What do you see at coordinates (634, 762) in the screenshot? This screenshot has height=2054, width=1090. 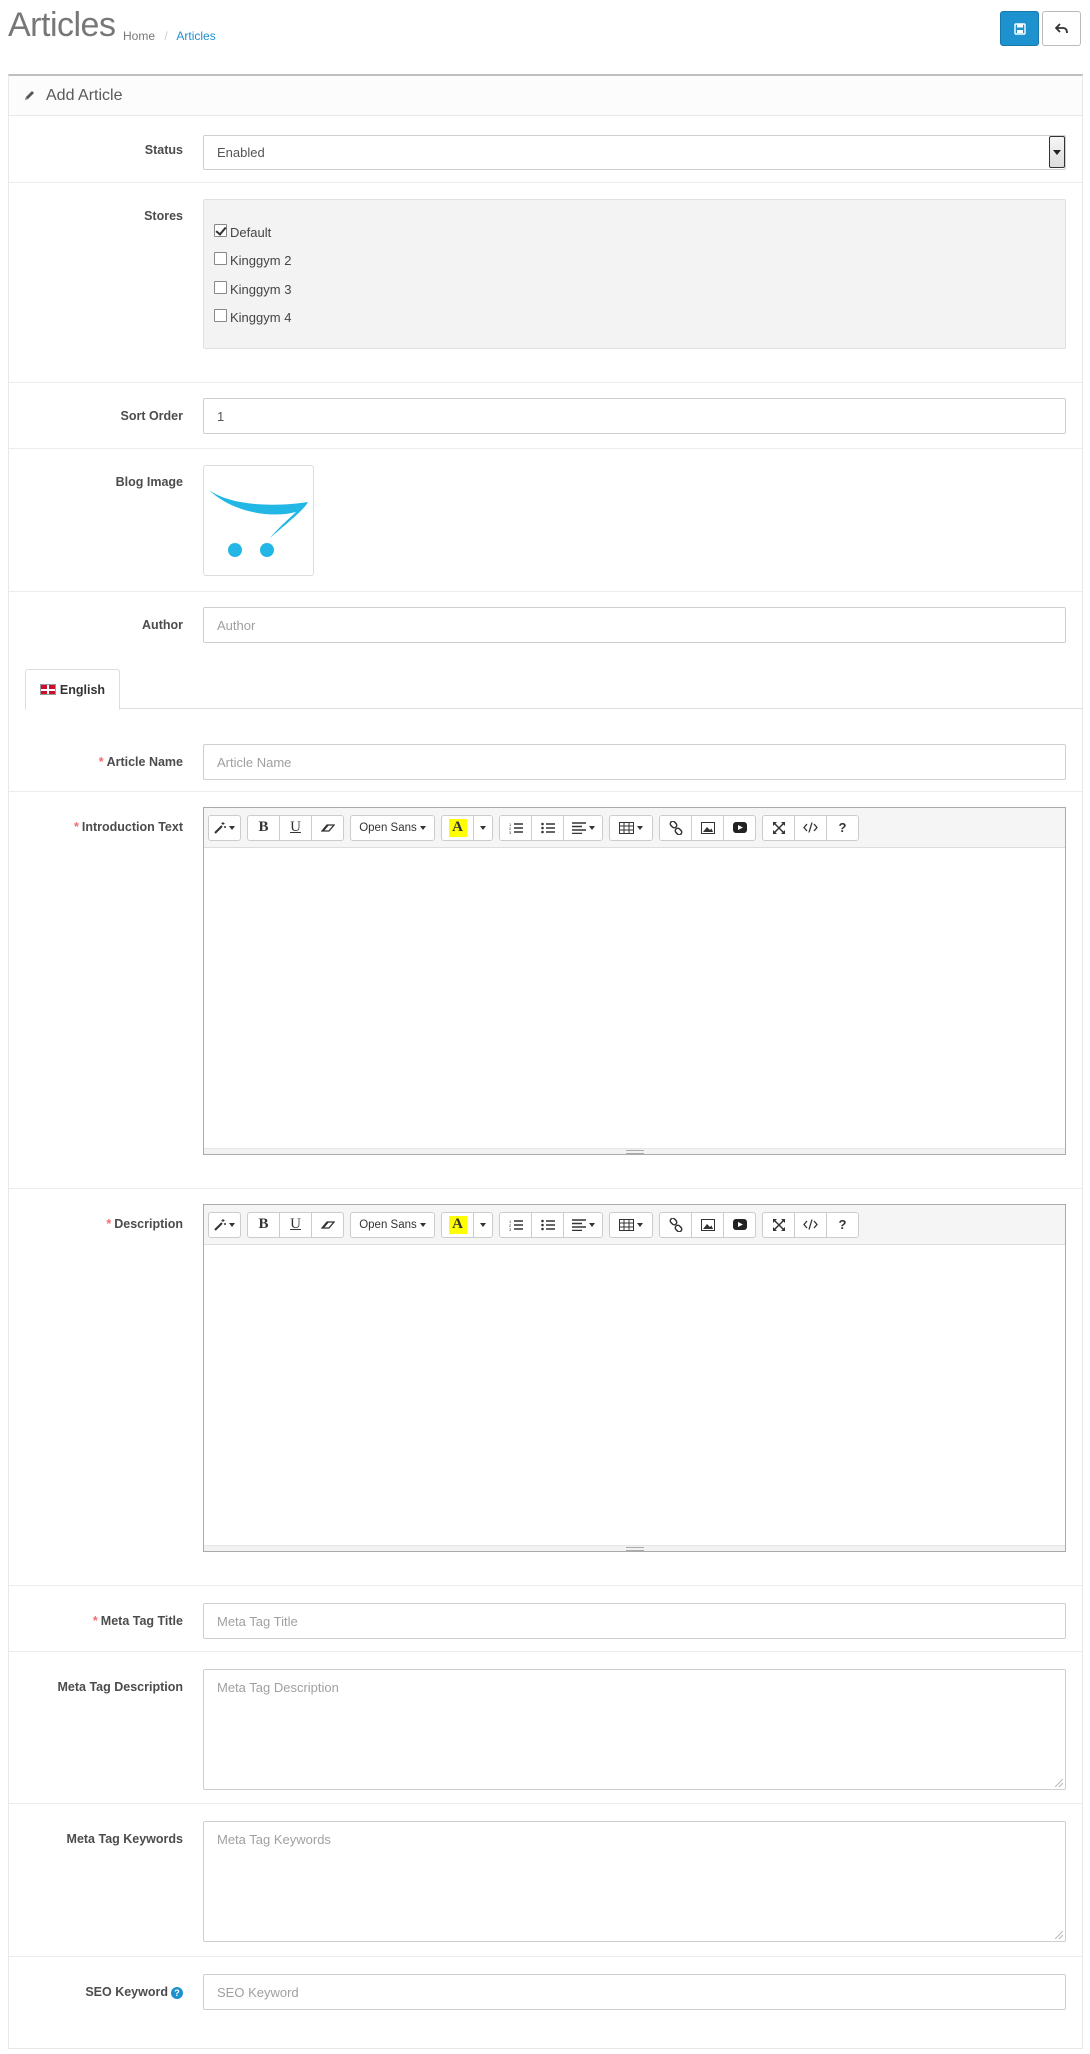 I see `article-name-input: Article Name` at bounding box center [634, 762].